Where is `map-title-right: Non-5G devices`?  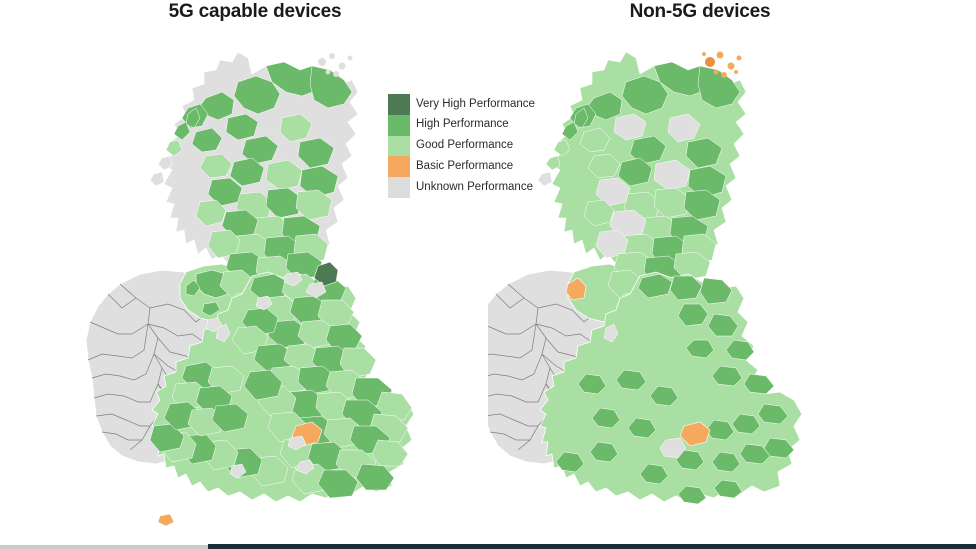
map-title-right: Non-5G devices is located at coordinates (700, 11).